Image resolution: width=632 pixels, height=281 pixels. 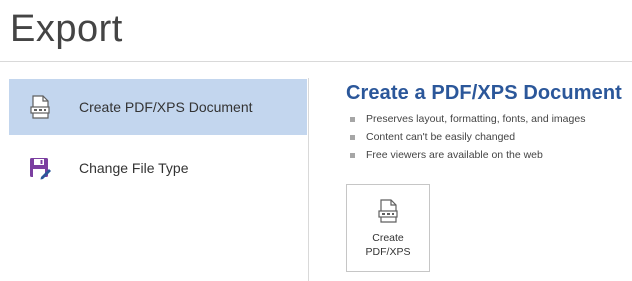 I want to click on nav-item-label: Change File Type, so click(x=134, y=168).